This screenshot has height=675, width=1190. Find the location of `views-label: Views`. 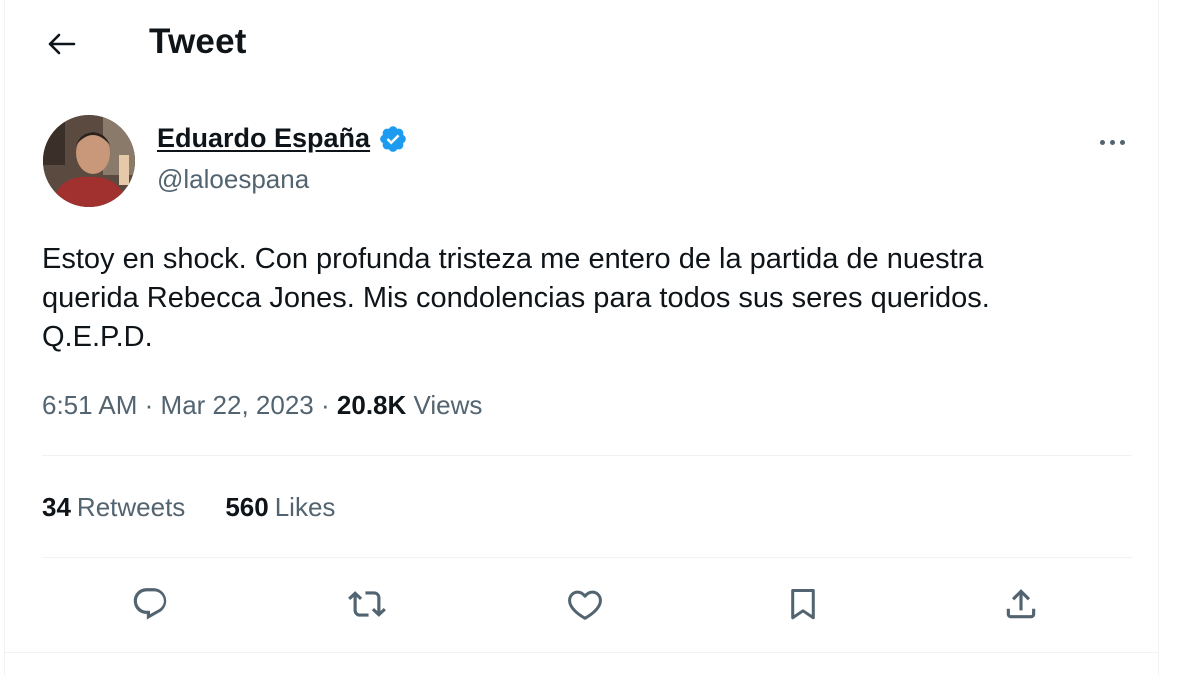

views-label: Views is located at coordinates (448, 405).